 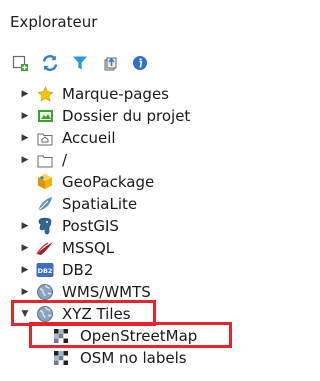 What do you see at coordinates (45, 94) in the screenshot?
I see `star-icon` at bounding box center [45, 94].